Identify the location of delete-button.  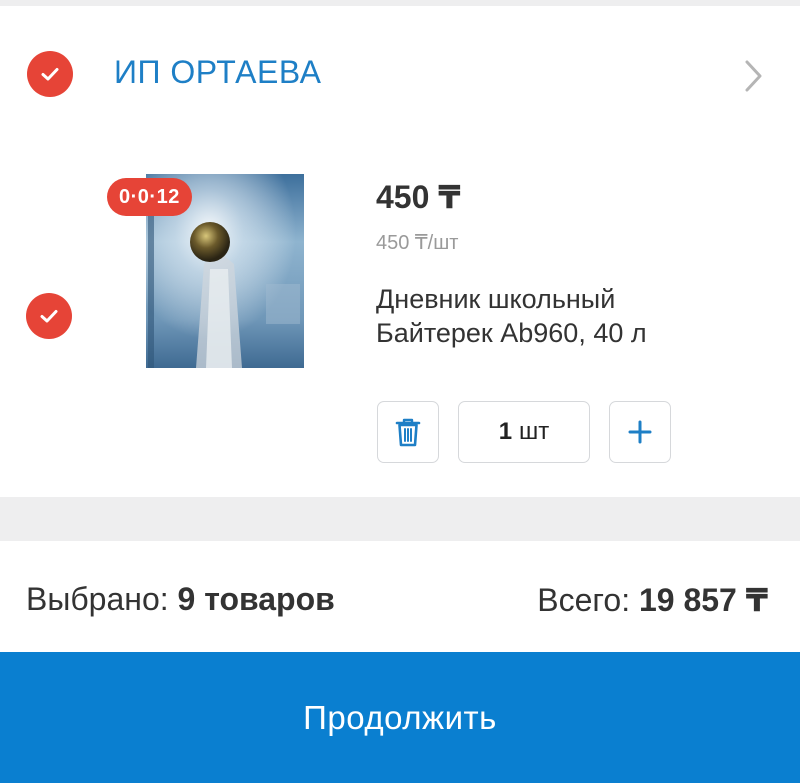
(408, 432).